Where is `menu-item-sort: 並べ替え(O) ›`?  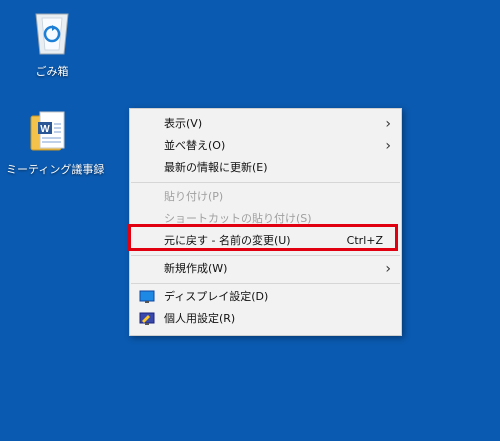
menu-item-sort: 並べ替え(O) › is located at coordinates (265, 146).